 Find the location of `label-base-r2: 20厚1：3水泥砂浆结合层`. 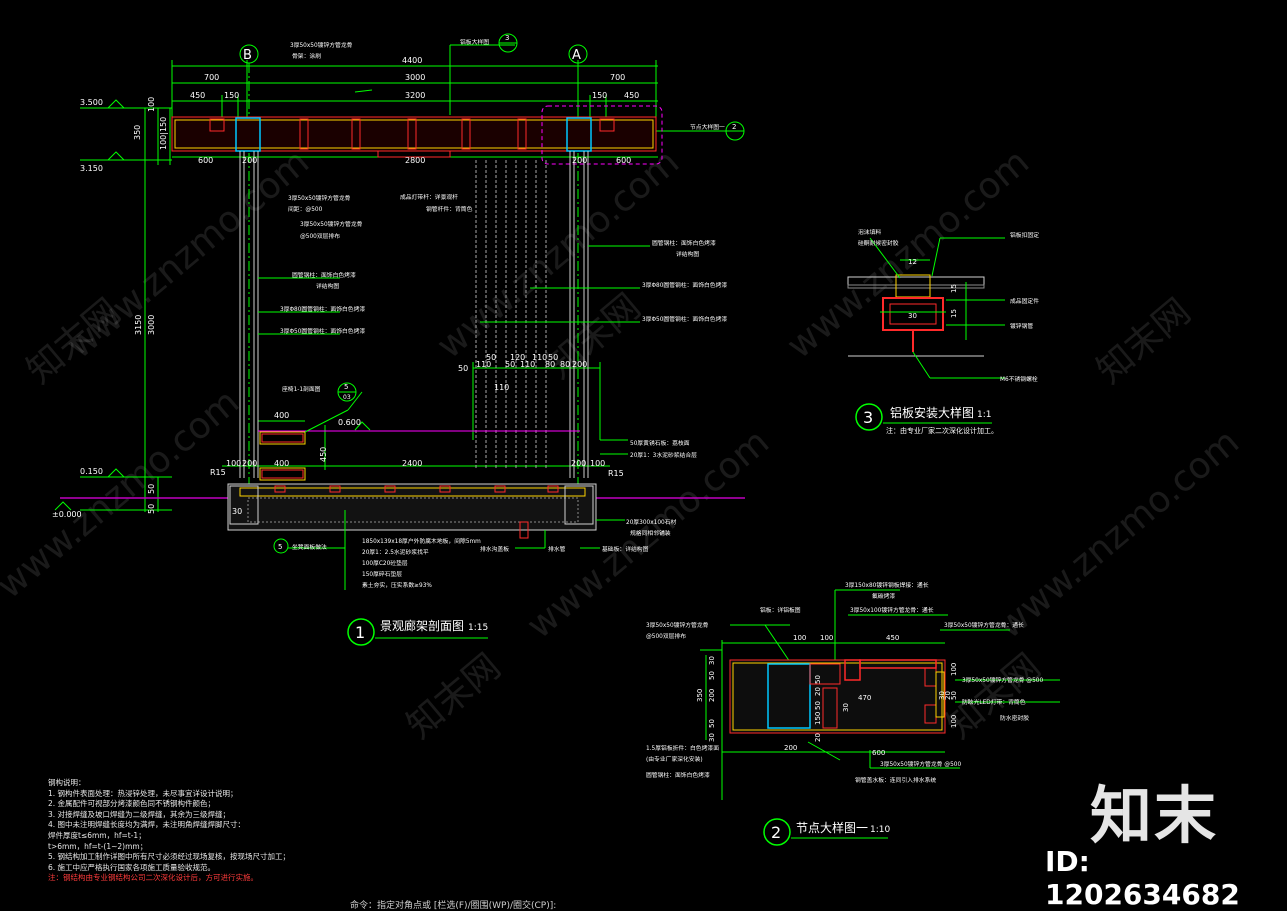

label-base-r2: 20厚1：3水泥砂浆结合层 is located at coordinates (663, 455).